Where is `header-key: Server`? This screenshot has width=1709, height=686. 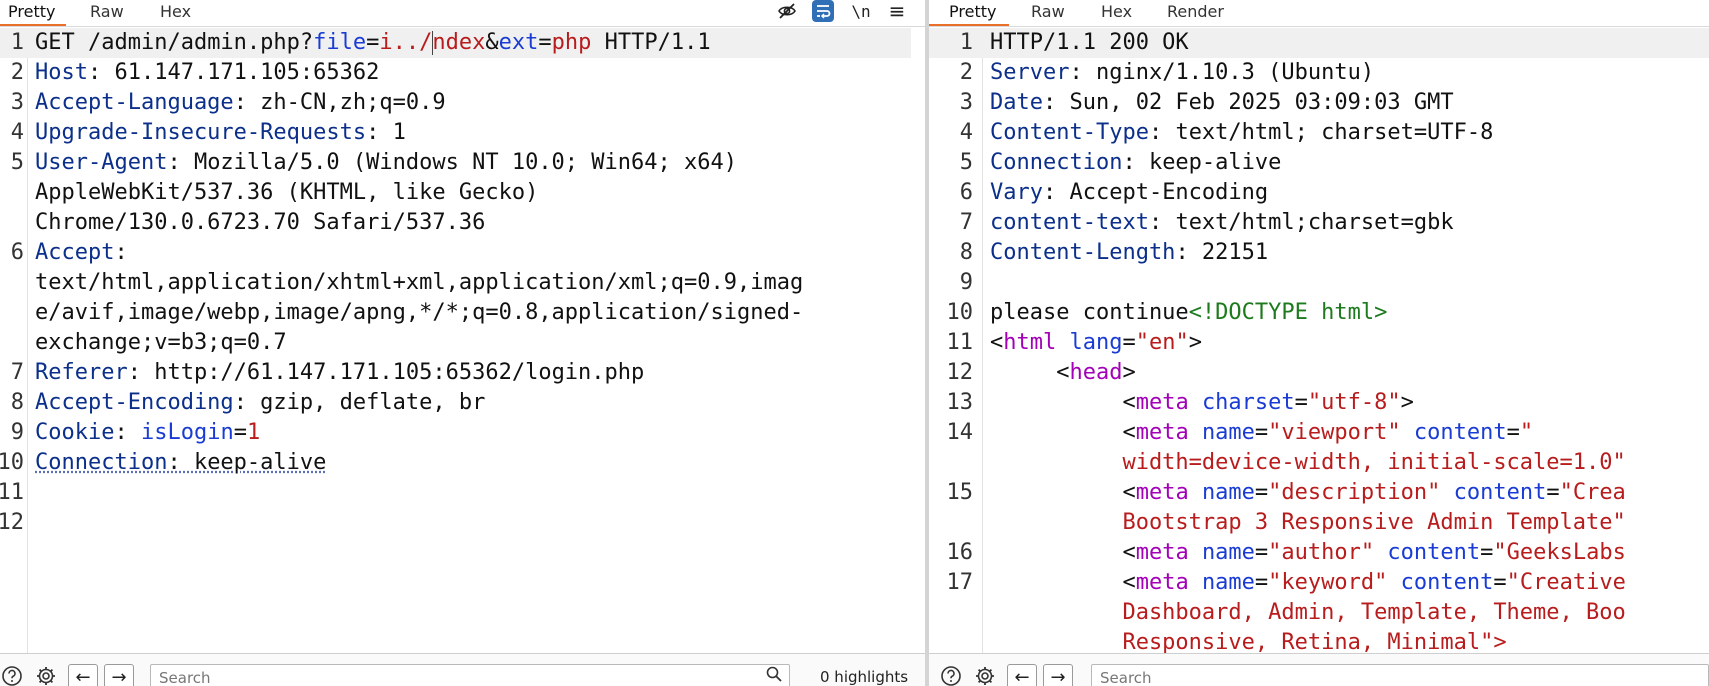
header-key: Server is located at coordinates (1030, 72).